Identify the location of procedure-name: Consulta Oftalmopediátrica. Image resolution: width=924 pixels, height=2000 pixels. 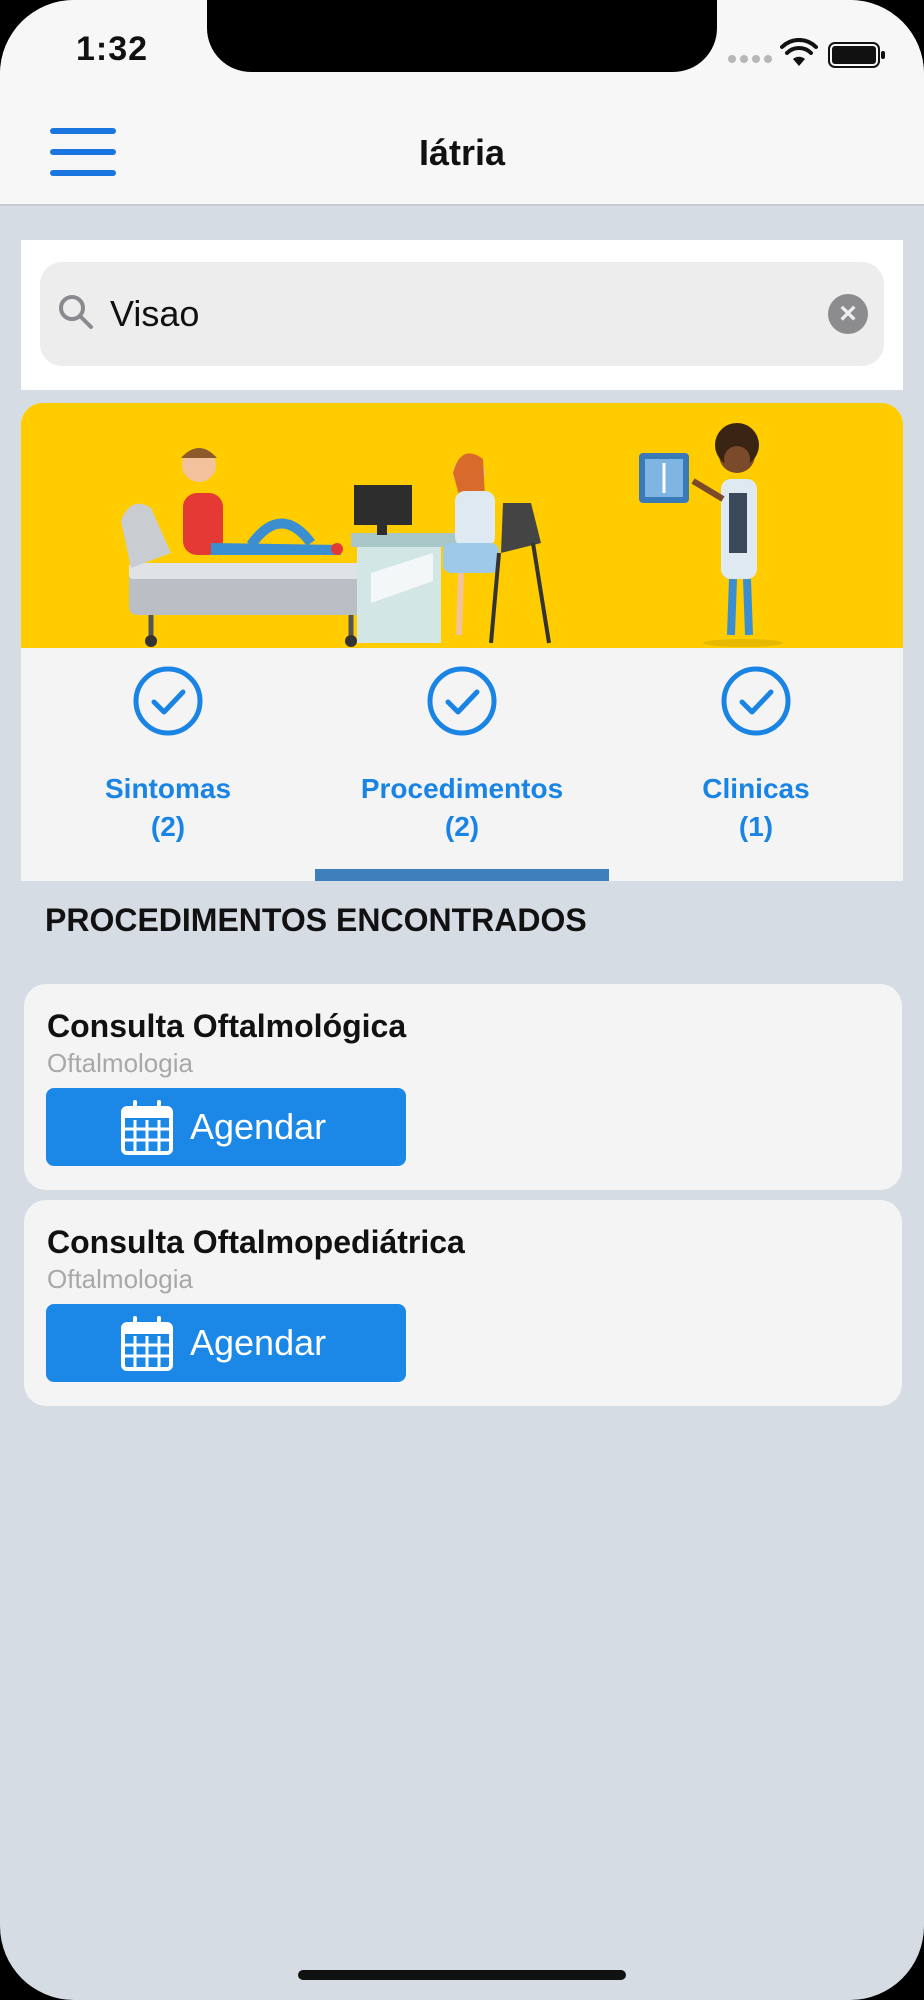
(256, 1242).